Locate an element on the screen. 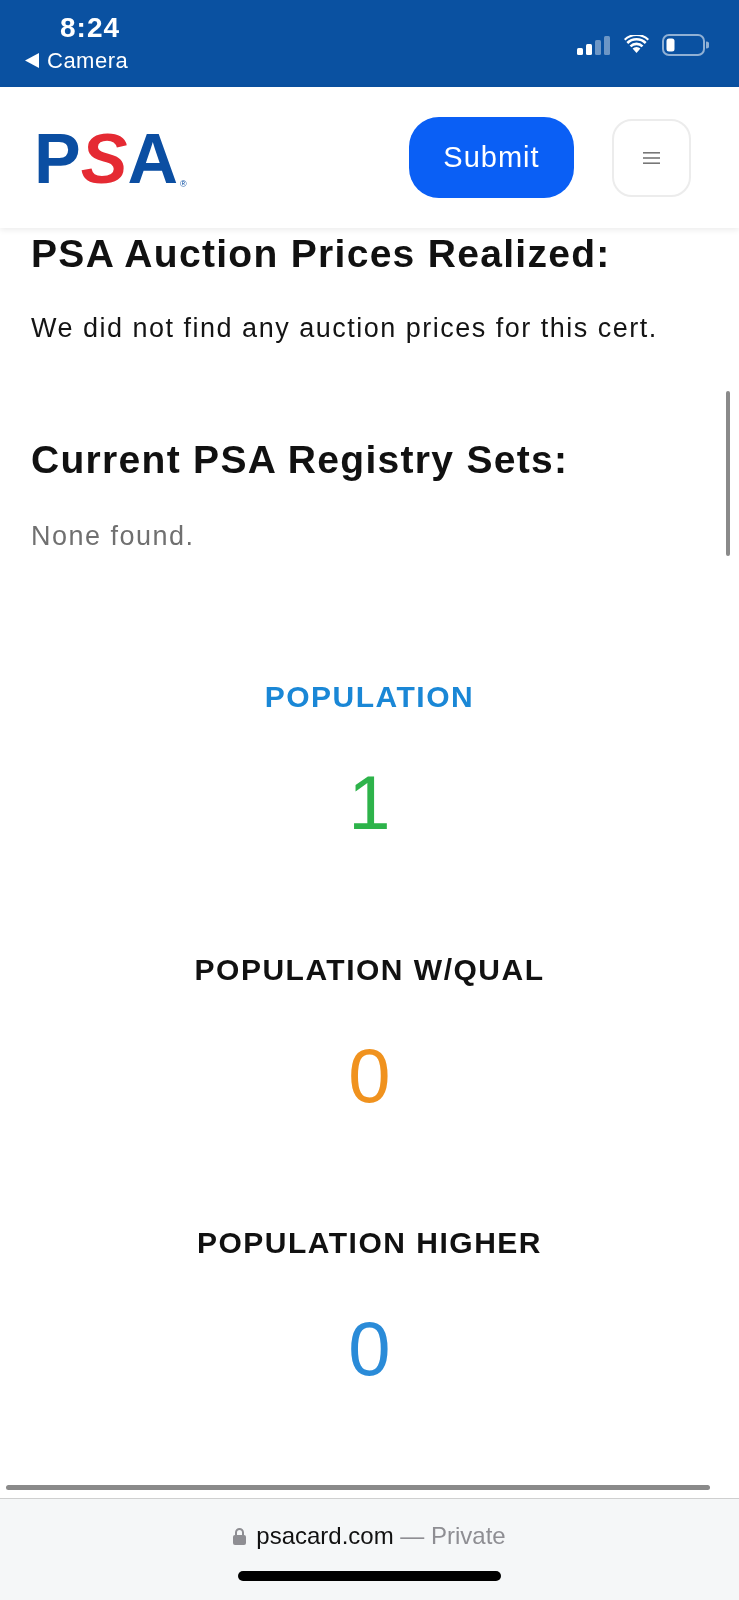 This screenshot has height=1600, width=739. stat-label: POPULATION HIGHER is located at coordinates (369, 1243).